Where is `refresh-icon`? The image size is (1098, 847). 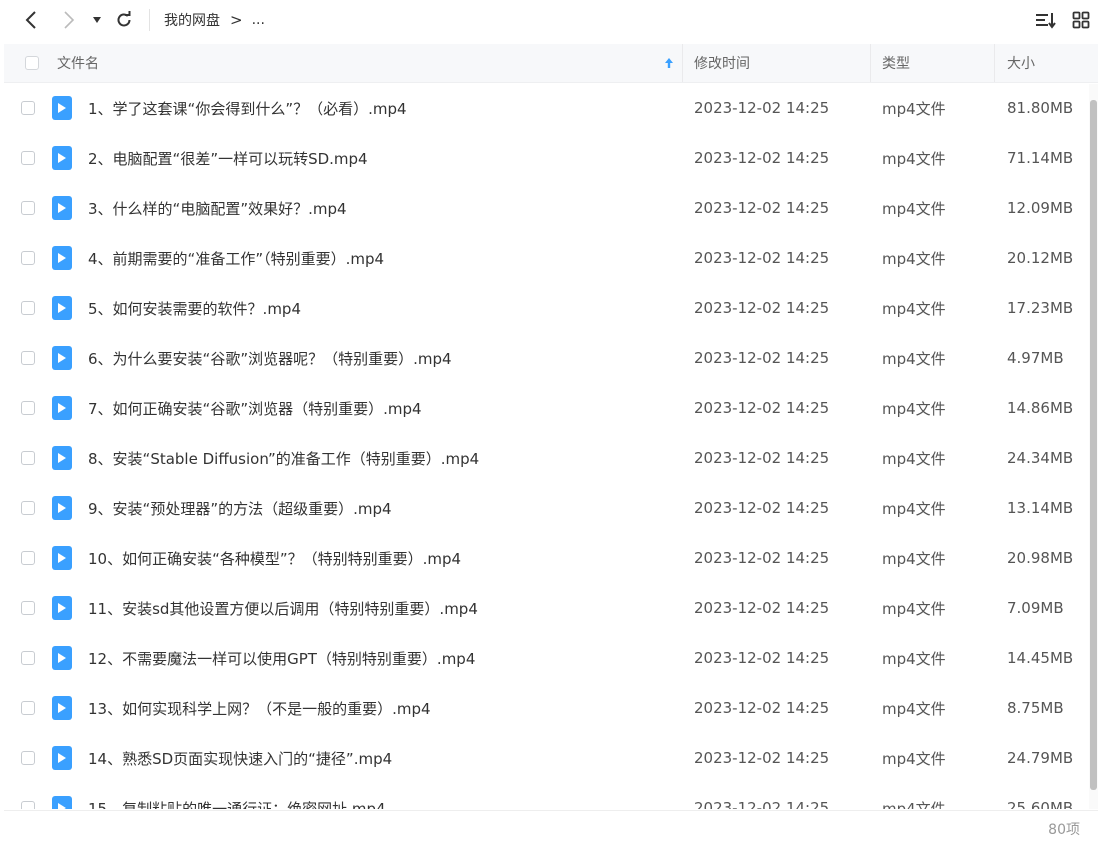
refresh-icon is located at coordinates (124, 19).